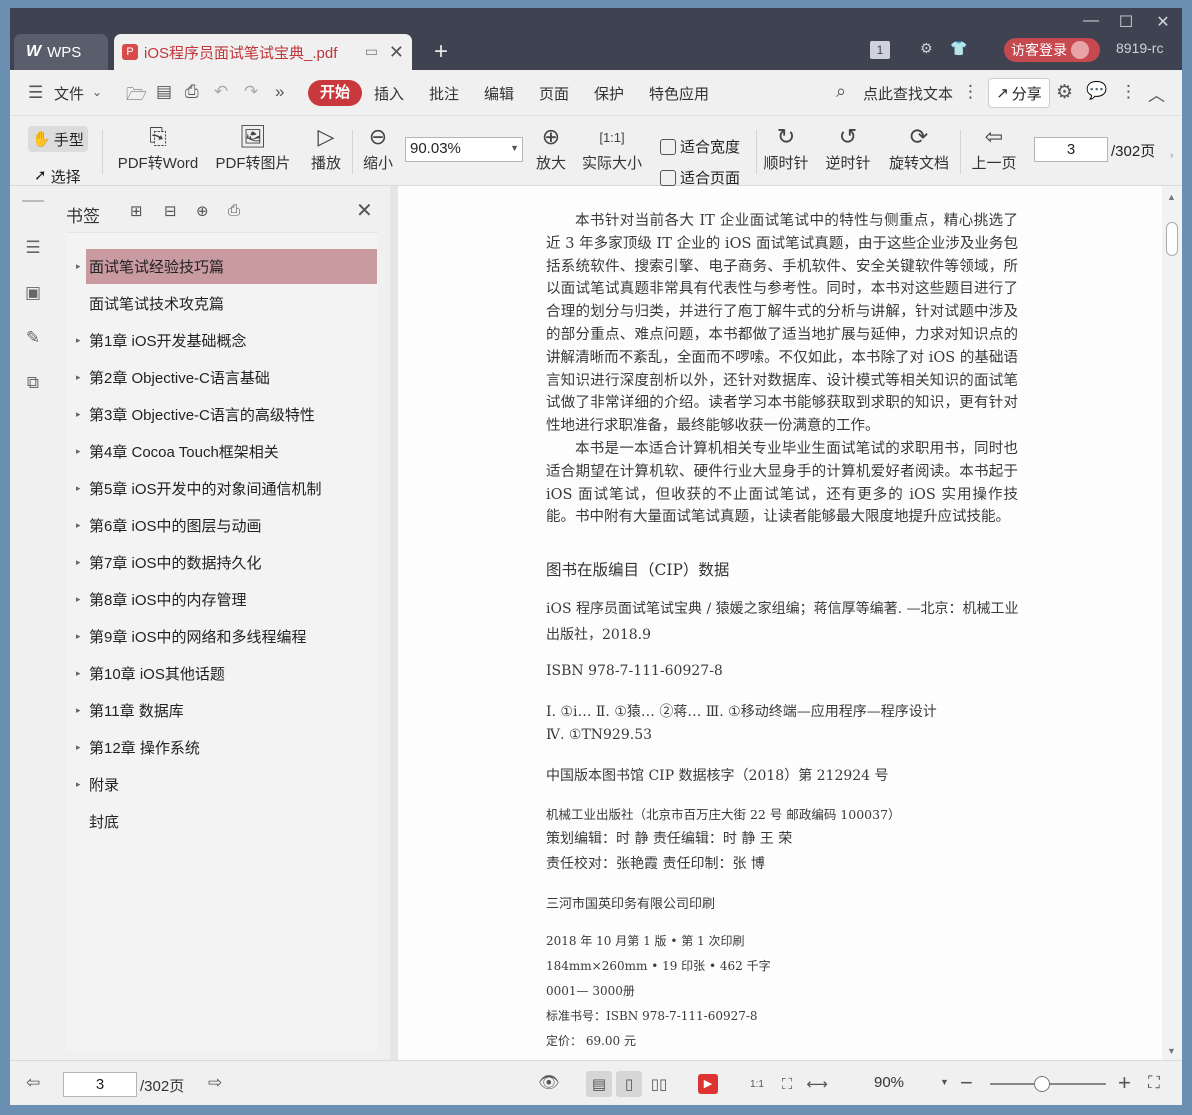 The width and height of the screenshot is (1192, 1115). What do you see at coordinates (787, 1084) in the screenshot?
I see `fit-page-icon: ⛶` at bounding box center [787, 1084].